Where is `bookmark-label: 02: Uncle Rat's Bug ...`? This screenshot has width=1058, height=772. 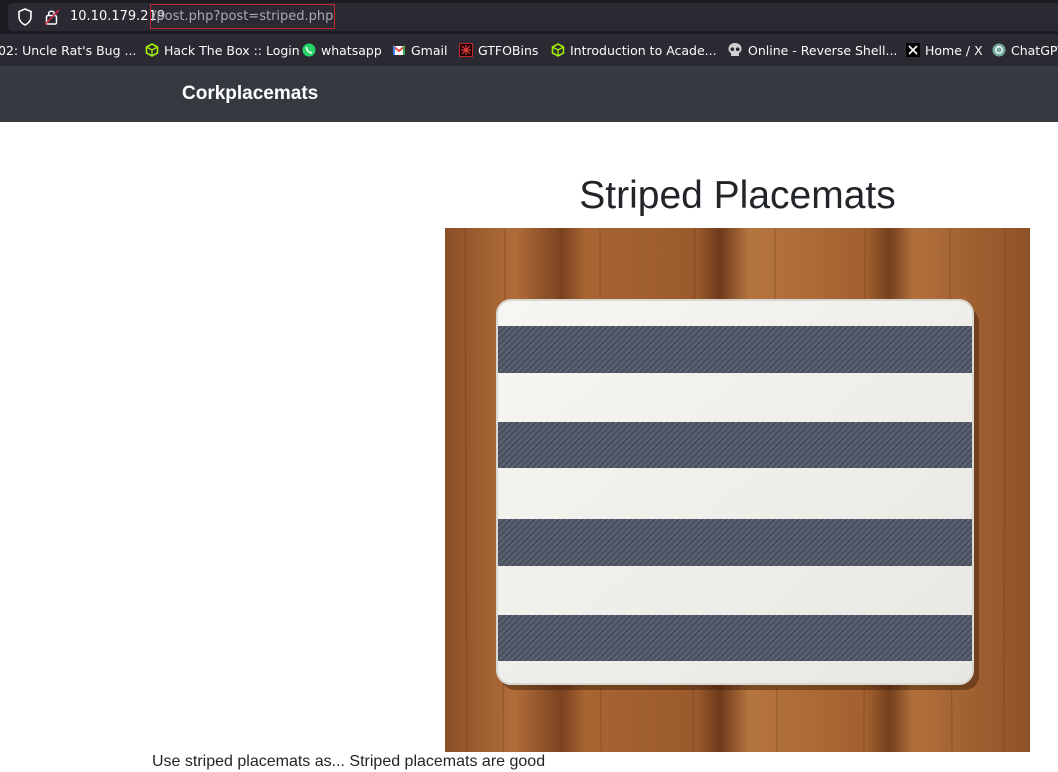 bookmark-label: 02: Uncle Rat's Bug ... is located at coordinates (68, 50).